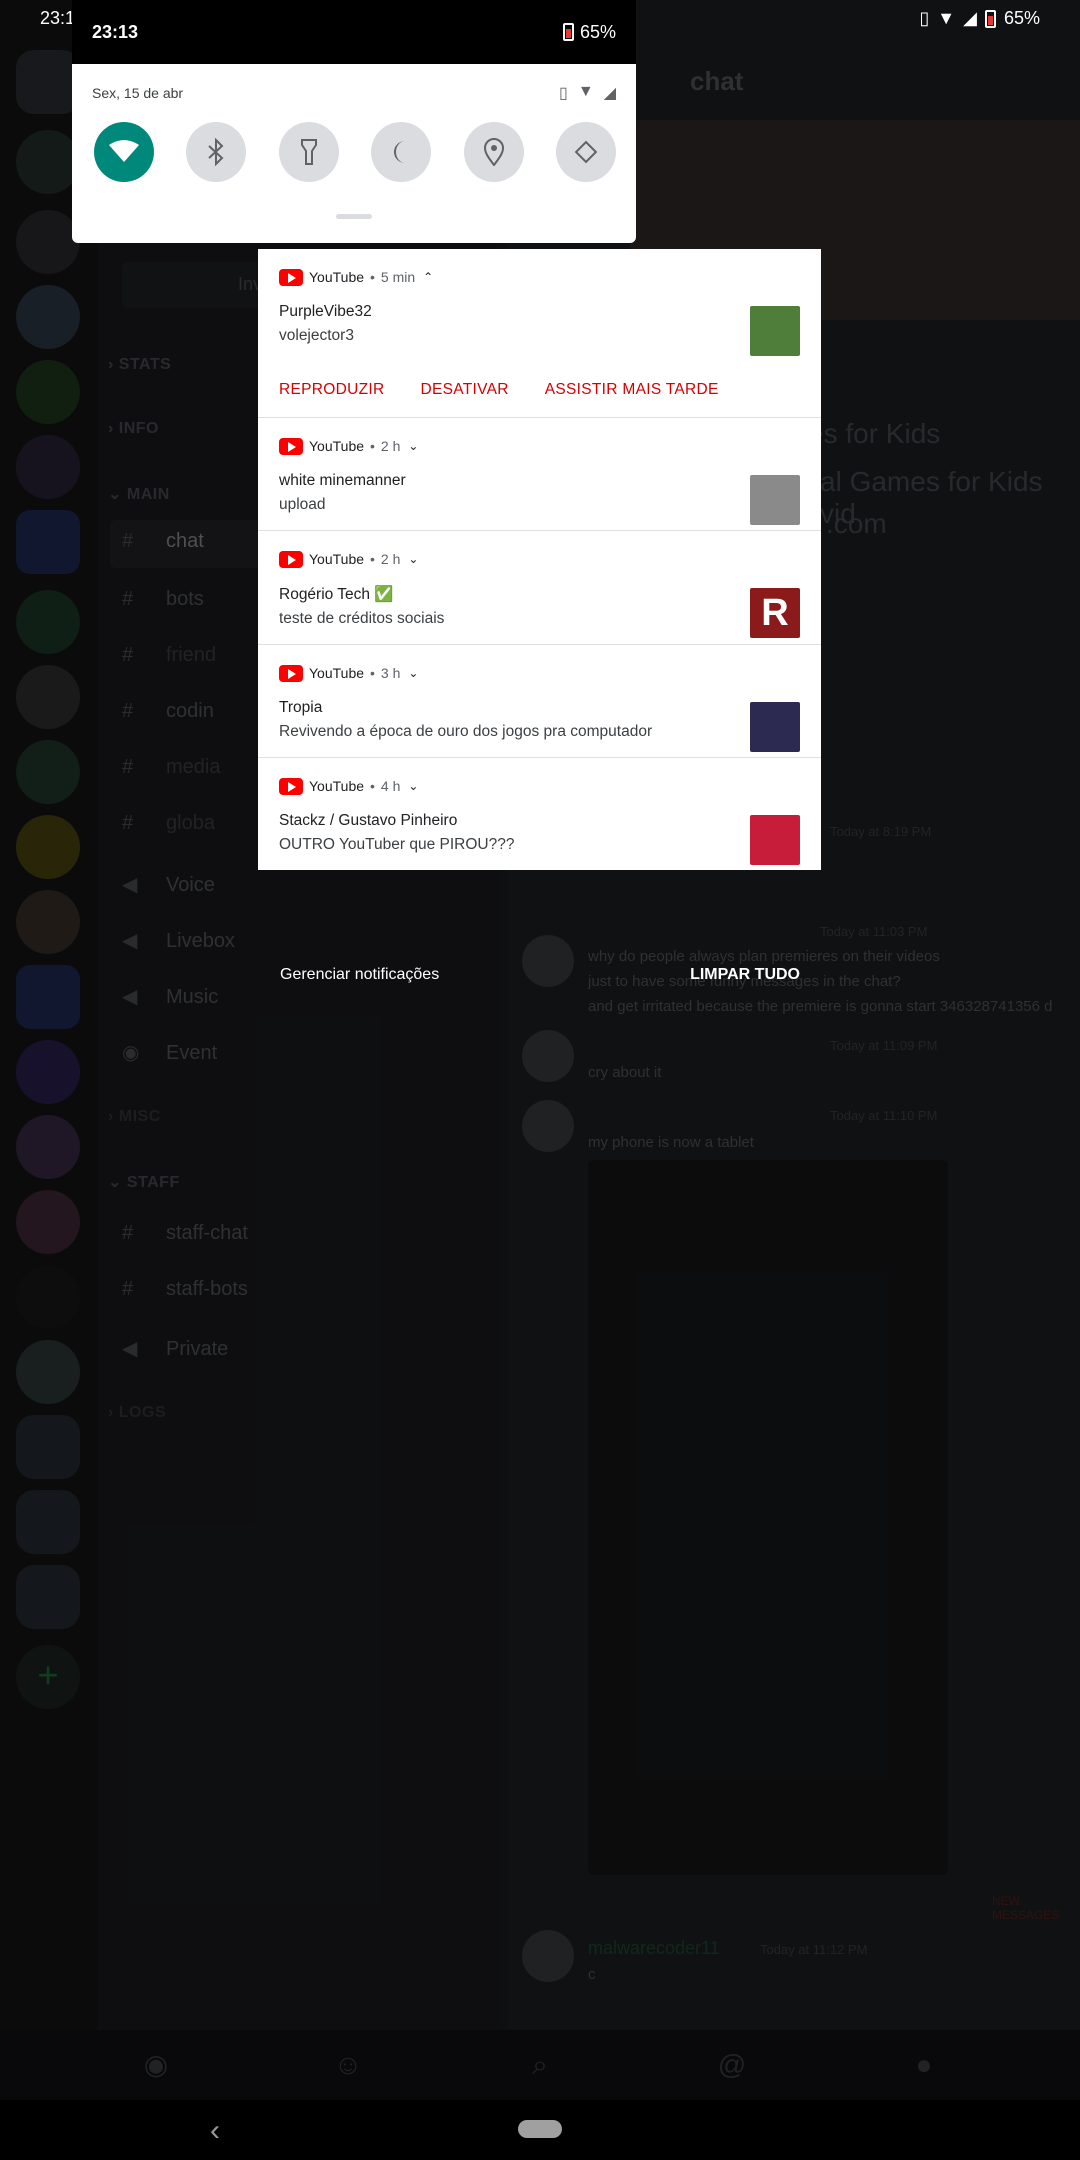 This screenshot has height=2160, width=1080. What do you see at coordinates (302, 504) in the screenshot?
I see `notification-text: upload` at bounding box center [302, 504].